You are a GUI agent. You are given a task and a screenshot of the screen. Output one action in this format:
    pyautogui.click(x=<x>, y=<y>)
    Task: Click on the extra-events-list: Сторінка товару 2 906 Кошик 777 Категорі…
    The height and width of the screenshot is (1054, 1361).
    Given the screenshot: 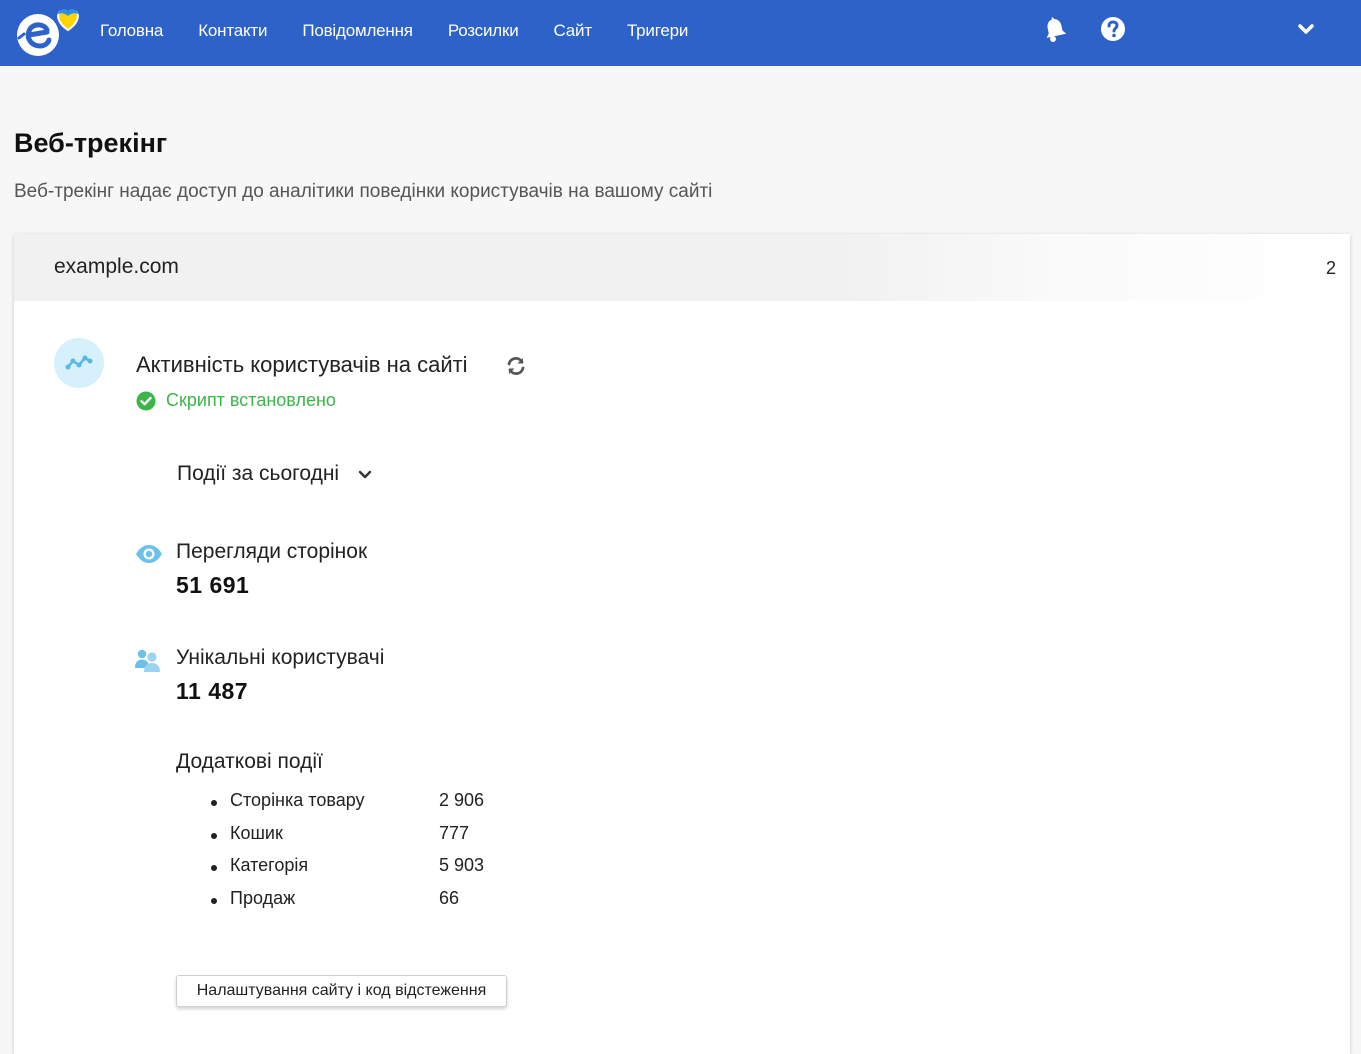 What is the action you would take?
    pyautogui.click(x=358, y=855)
    